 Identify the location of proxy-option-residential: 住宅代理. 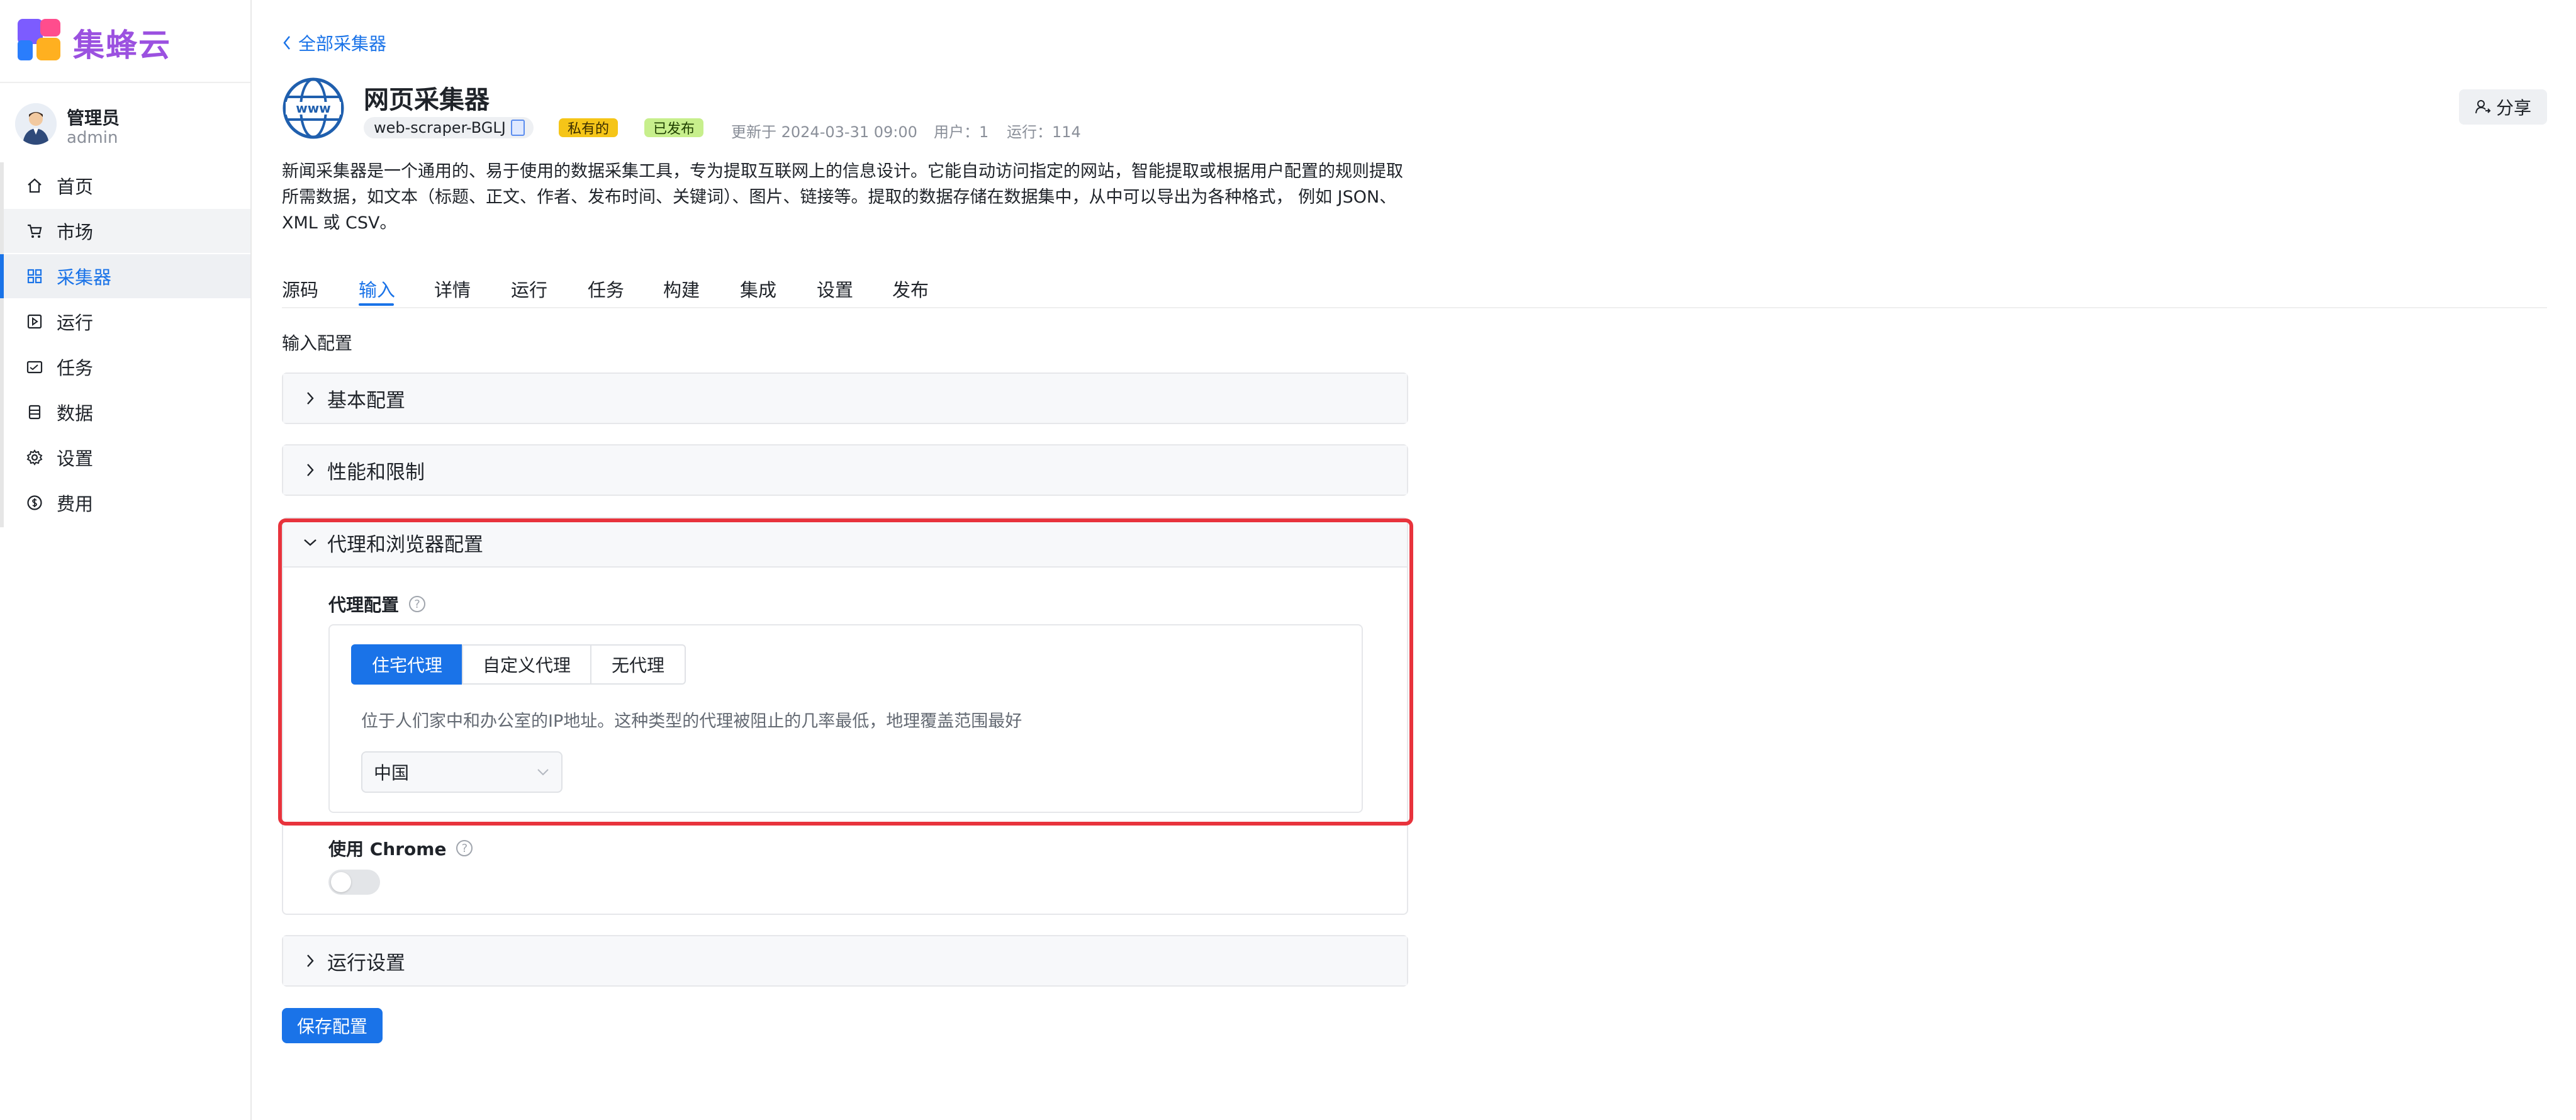
(407, 664).